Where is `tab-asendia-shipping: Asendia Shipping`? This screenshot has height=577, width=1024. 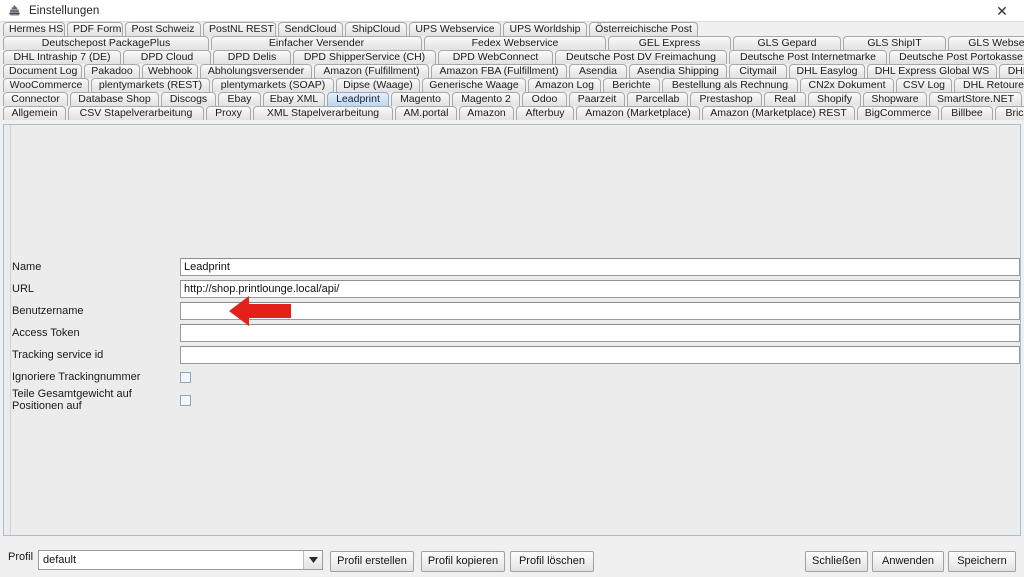
tab-asendia-shipping: Asendia Shipping is located at coordinates (678, 71).